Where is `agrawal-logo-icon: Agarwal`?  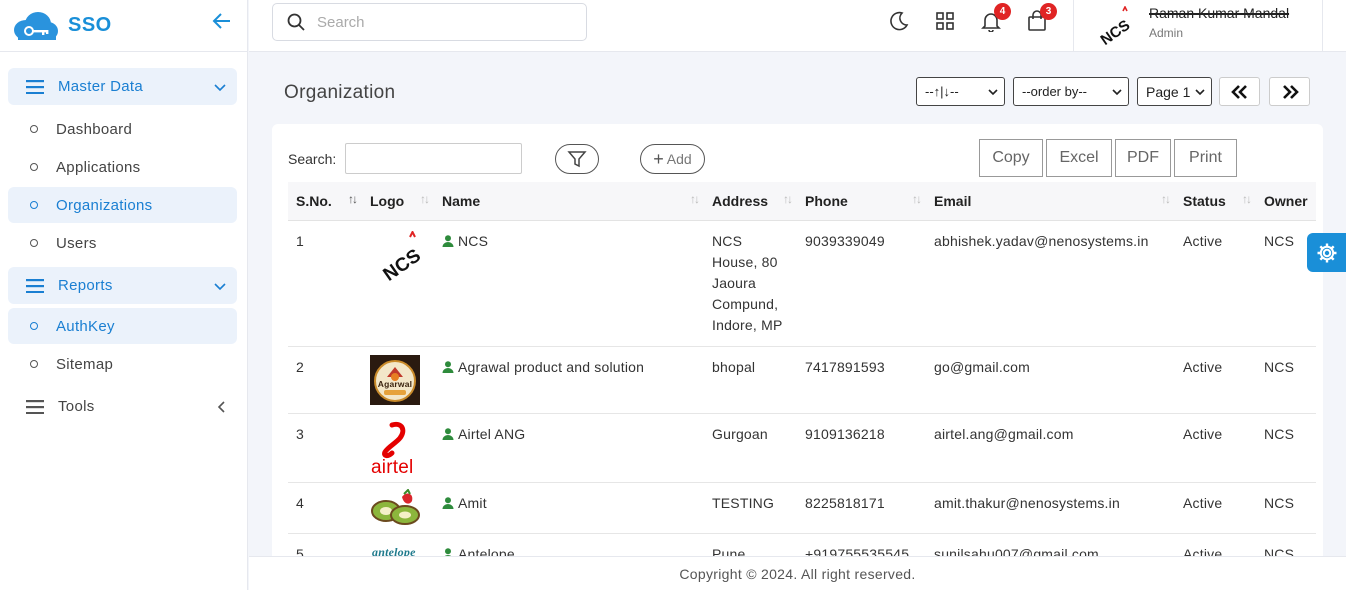 agrawal-logo-icon: Agarwal is located at coordinates (395, 379).